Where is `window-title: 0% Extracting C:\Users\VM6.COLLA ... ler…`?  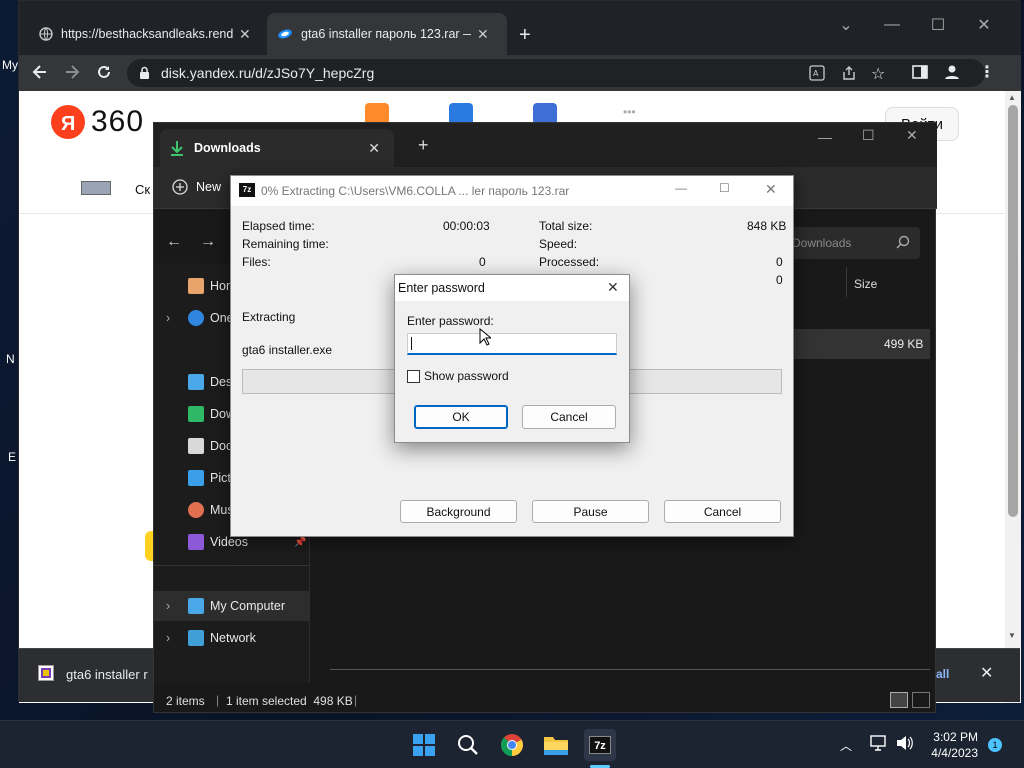 window-title: 0% Extracting C:\Users\VM6.COLLA ... ler… is located at coordinates (415, 191).